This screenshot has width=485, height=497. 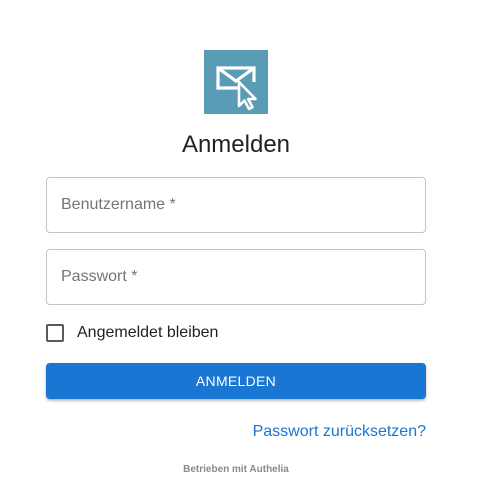 I want to click on username-field, so click(x=236, y=205).